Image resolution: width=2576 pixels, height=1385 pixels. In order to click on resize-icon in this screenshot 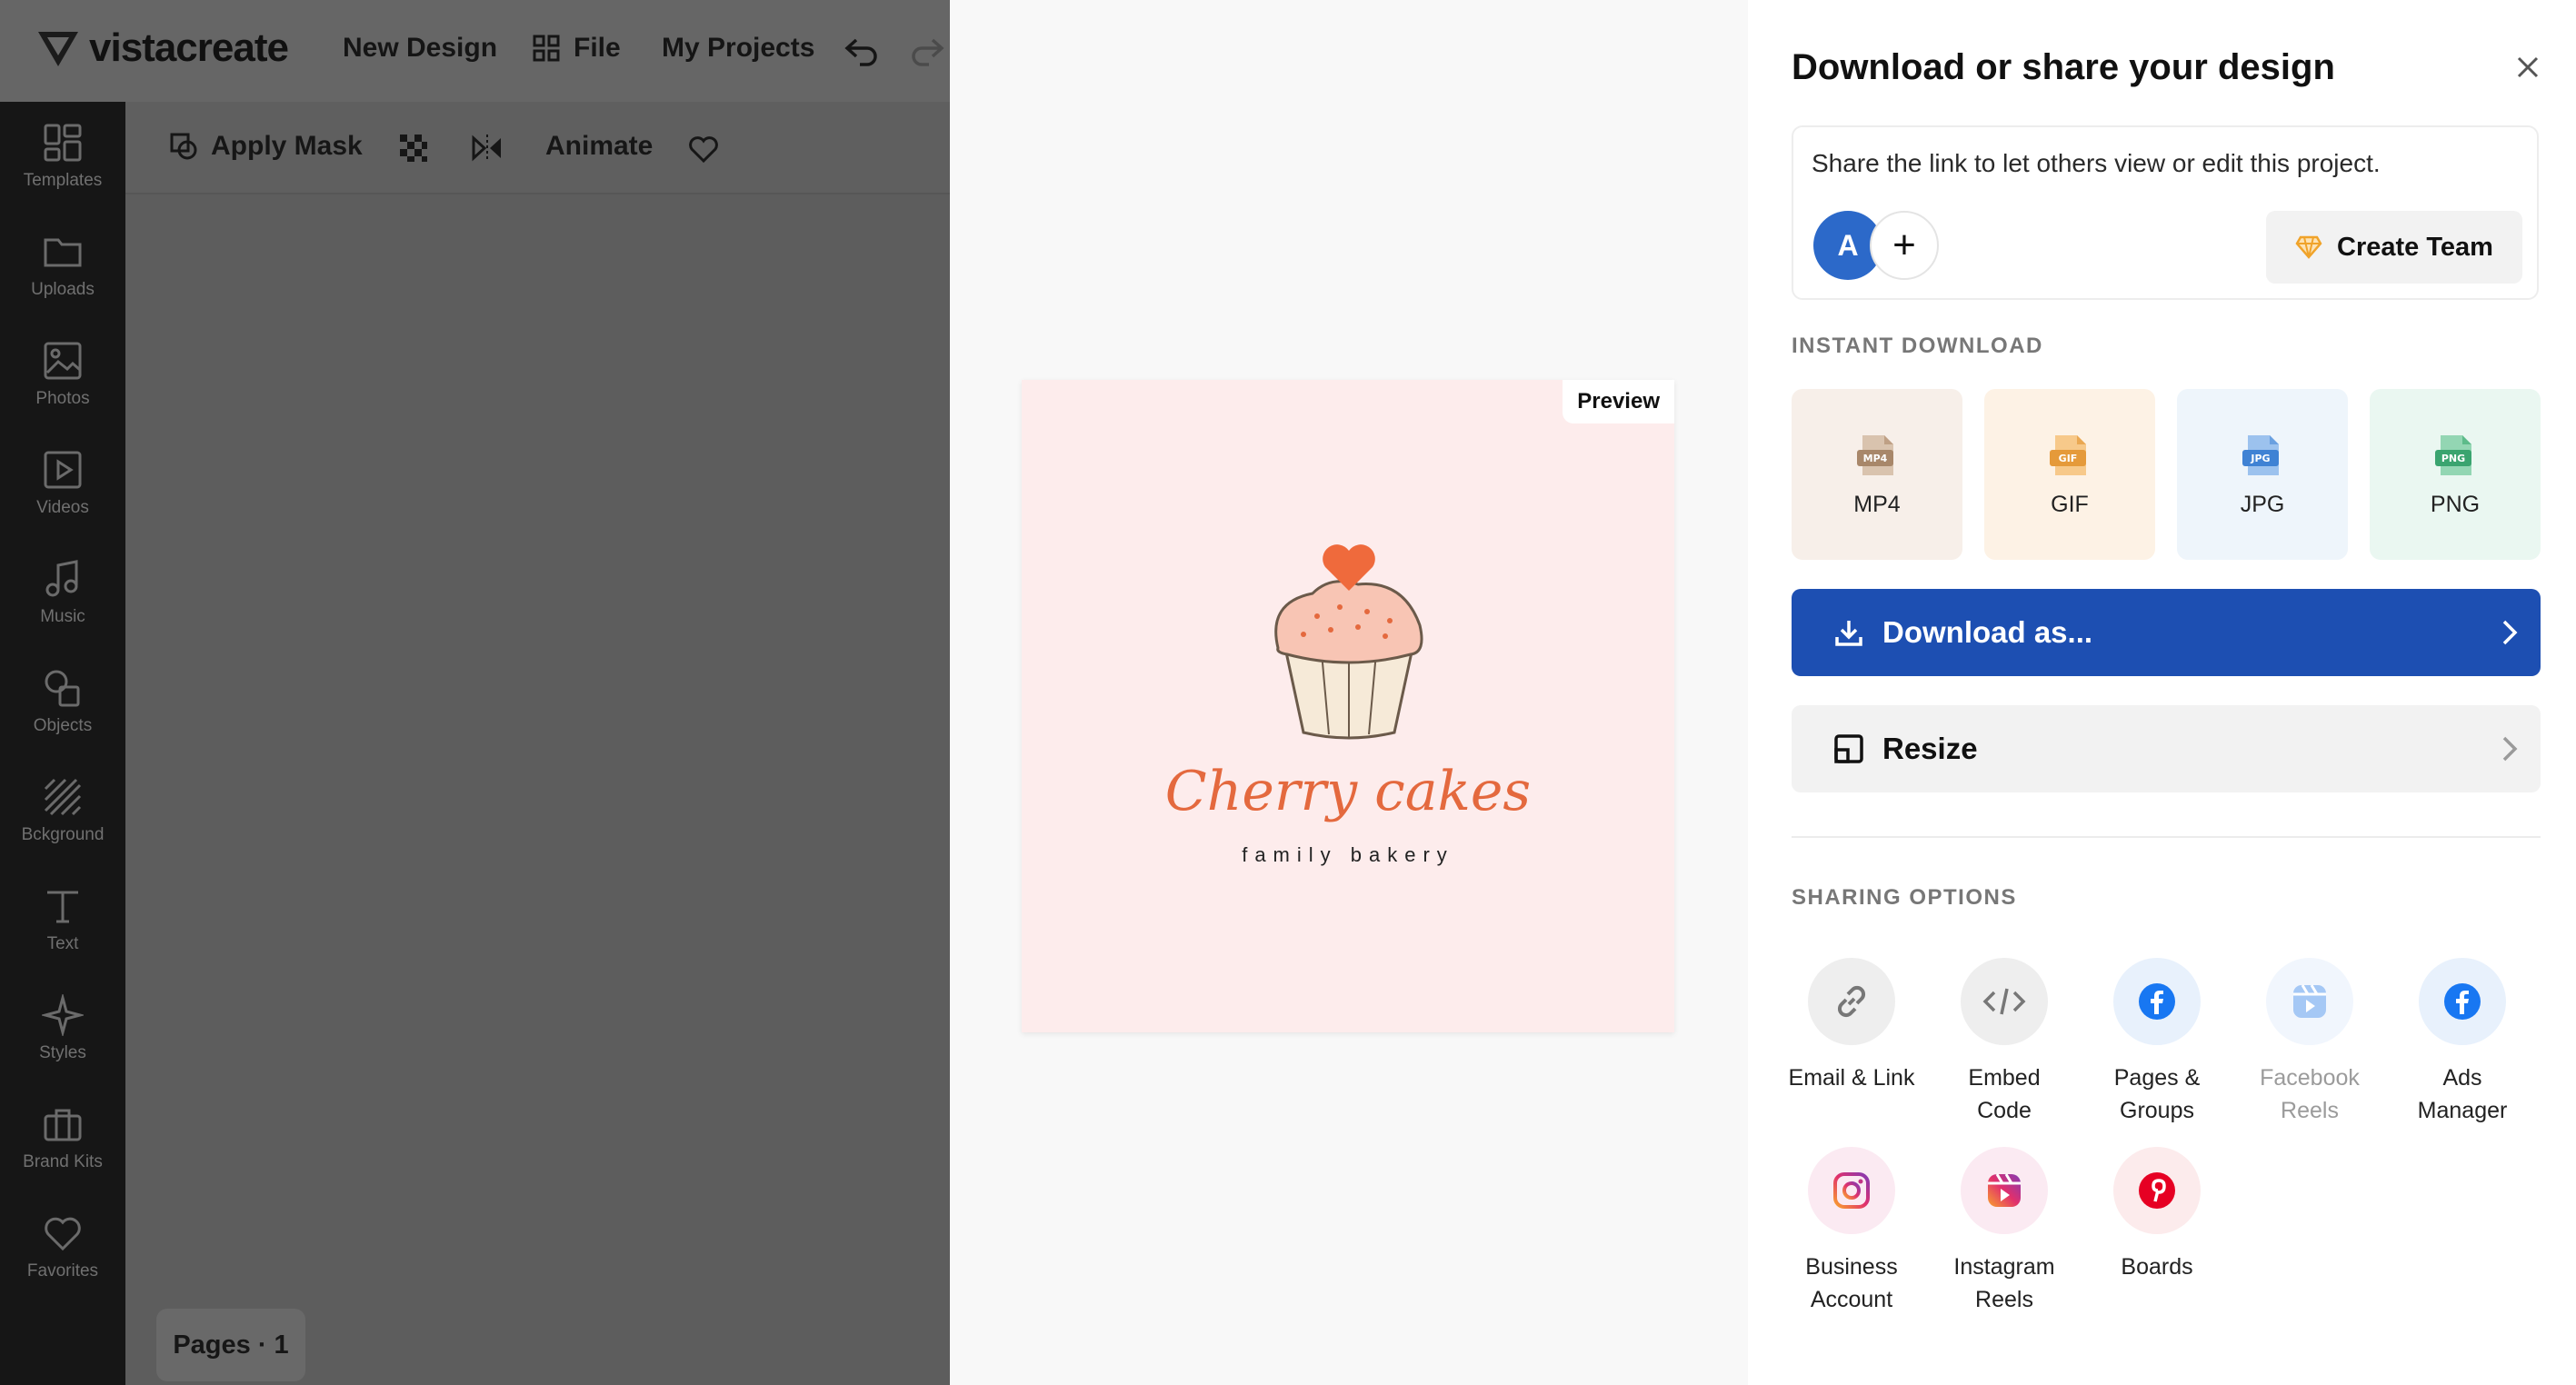, I will do `click(1848, 748)`.